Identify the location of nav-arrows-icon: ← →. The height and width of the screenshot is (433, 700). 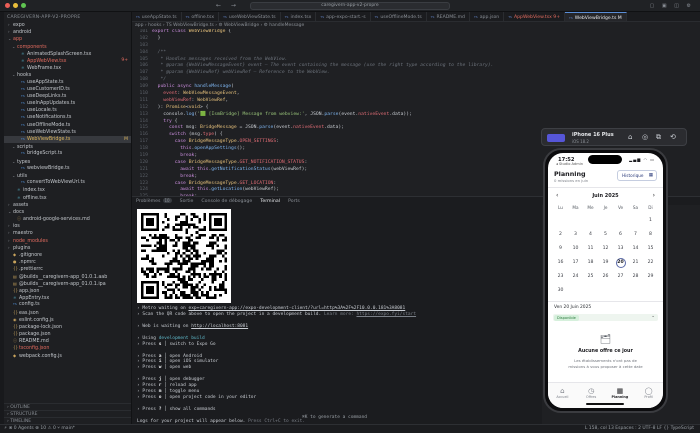
(228, 5).